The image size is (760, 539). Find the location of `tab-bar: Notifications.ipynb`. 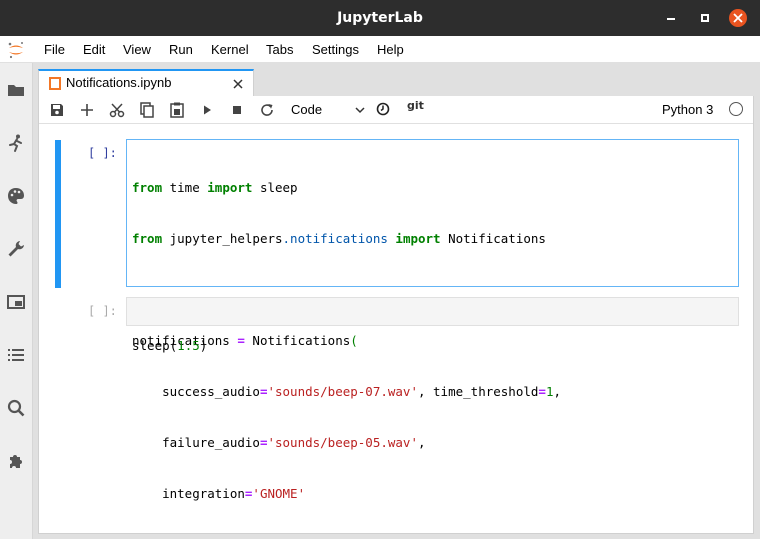

tab-bar: Notifications.ipynb is located at coordinates (396, 79).